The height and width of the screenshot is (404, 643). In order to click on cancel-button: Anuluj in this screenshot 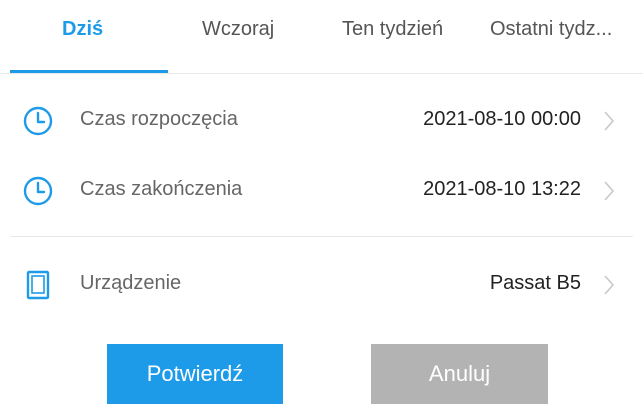, I will do `click(459, 374)`.